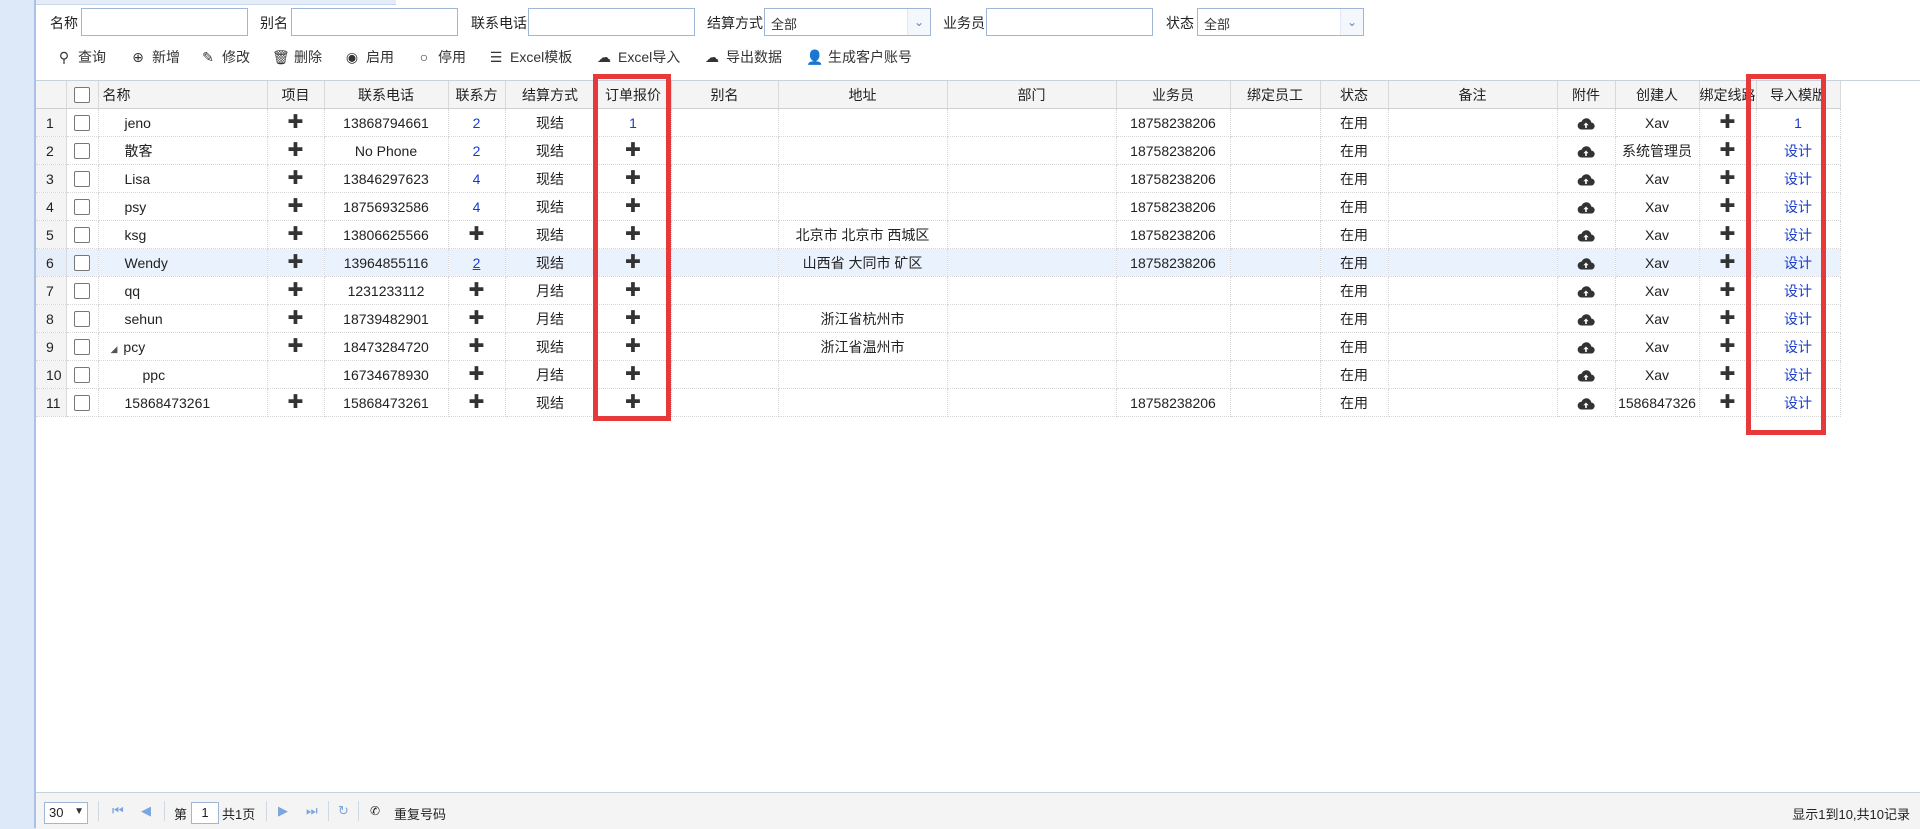 Image resolution: width=1920 pixels, height=829 pixels. I want to click on header-contacts: 联系方, so click(477, 95).